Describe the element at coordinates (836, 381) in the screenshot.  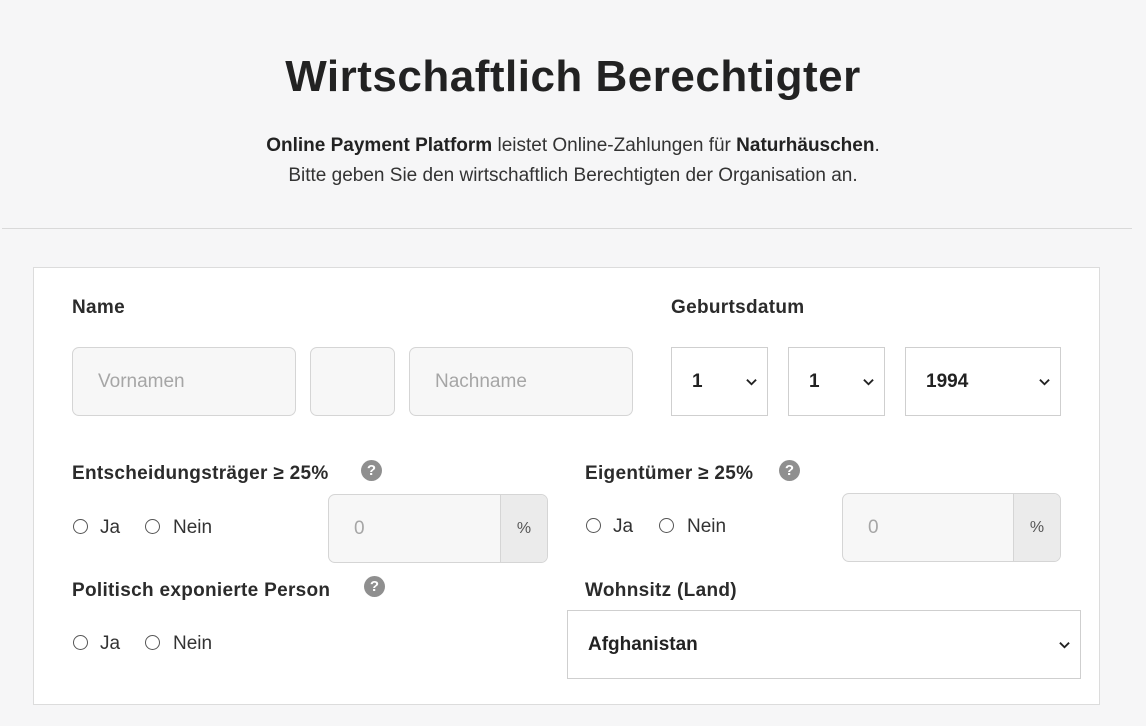
I see `birth-month-select: 1` at that location.